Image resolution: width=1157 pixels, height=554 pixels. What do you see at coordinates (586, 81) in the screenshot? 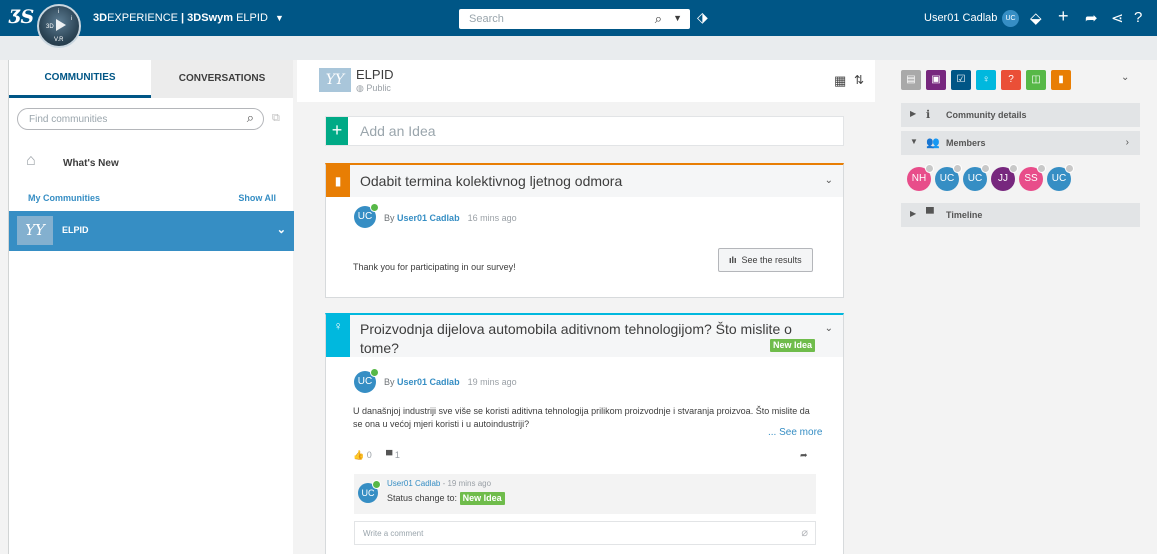
I see `community-header: YY ELPID ◍ Public ▦ ⇅` at bounding box center [586, 81].